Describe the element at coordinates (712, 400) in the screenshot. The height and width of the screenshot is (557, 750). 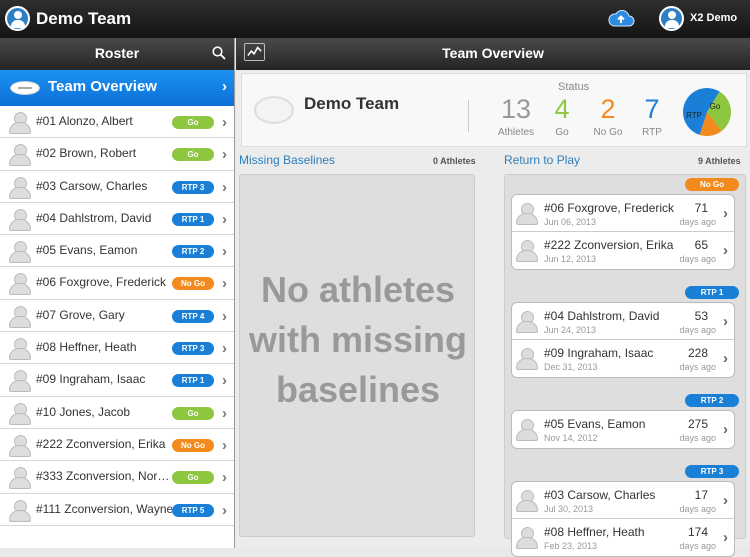
I see `group-badge: RTP 2` at that location.